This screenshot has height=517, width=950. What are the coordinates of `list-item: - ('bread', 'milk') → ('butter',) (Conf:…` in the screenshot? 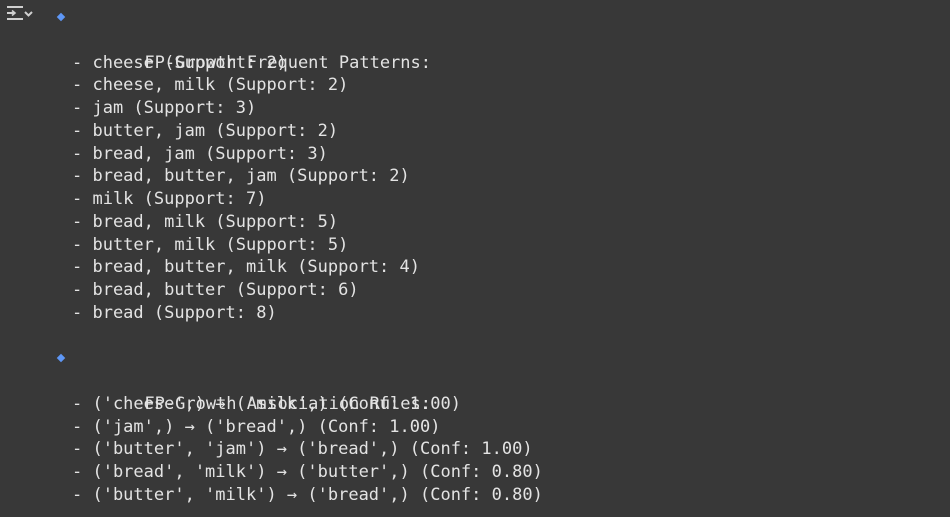 It's located at (307, 472).